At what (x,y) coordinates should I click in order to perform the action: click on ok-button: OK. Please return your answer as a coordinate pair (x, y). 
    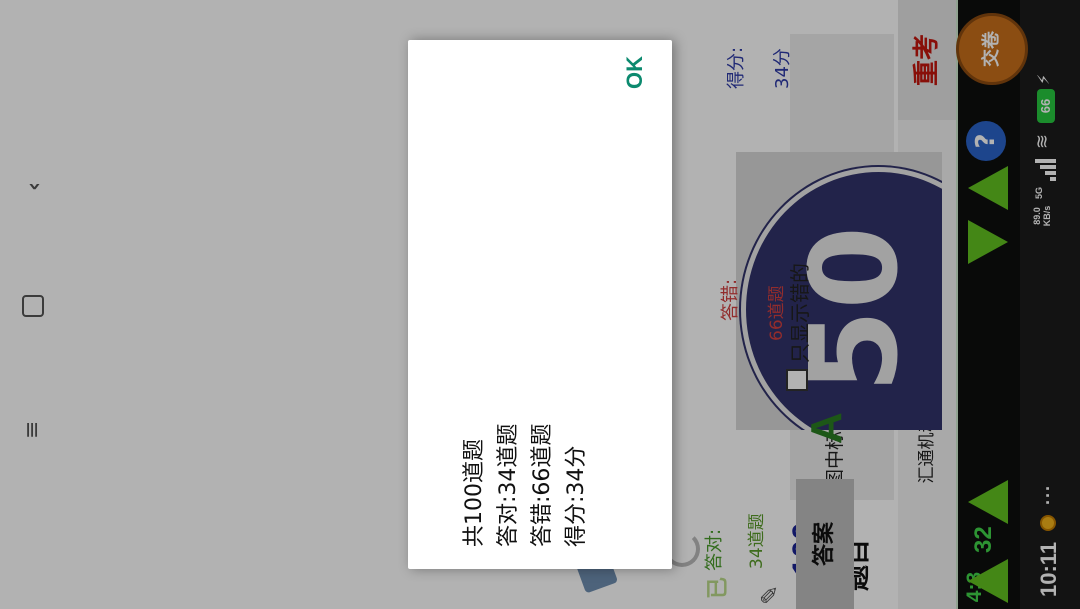
    Looking at the image, I should click on (635, 72).